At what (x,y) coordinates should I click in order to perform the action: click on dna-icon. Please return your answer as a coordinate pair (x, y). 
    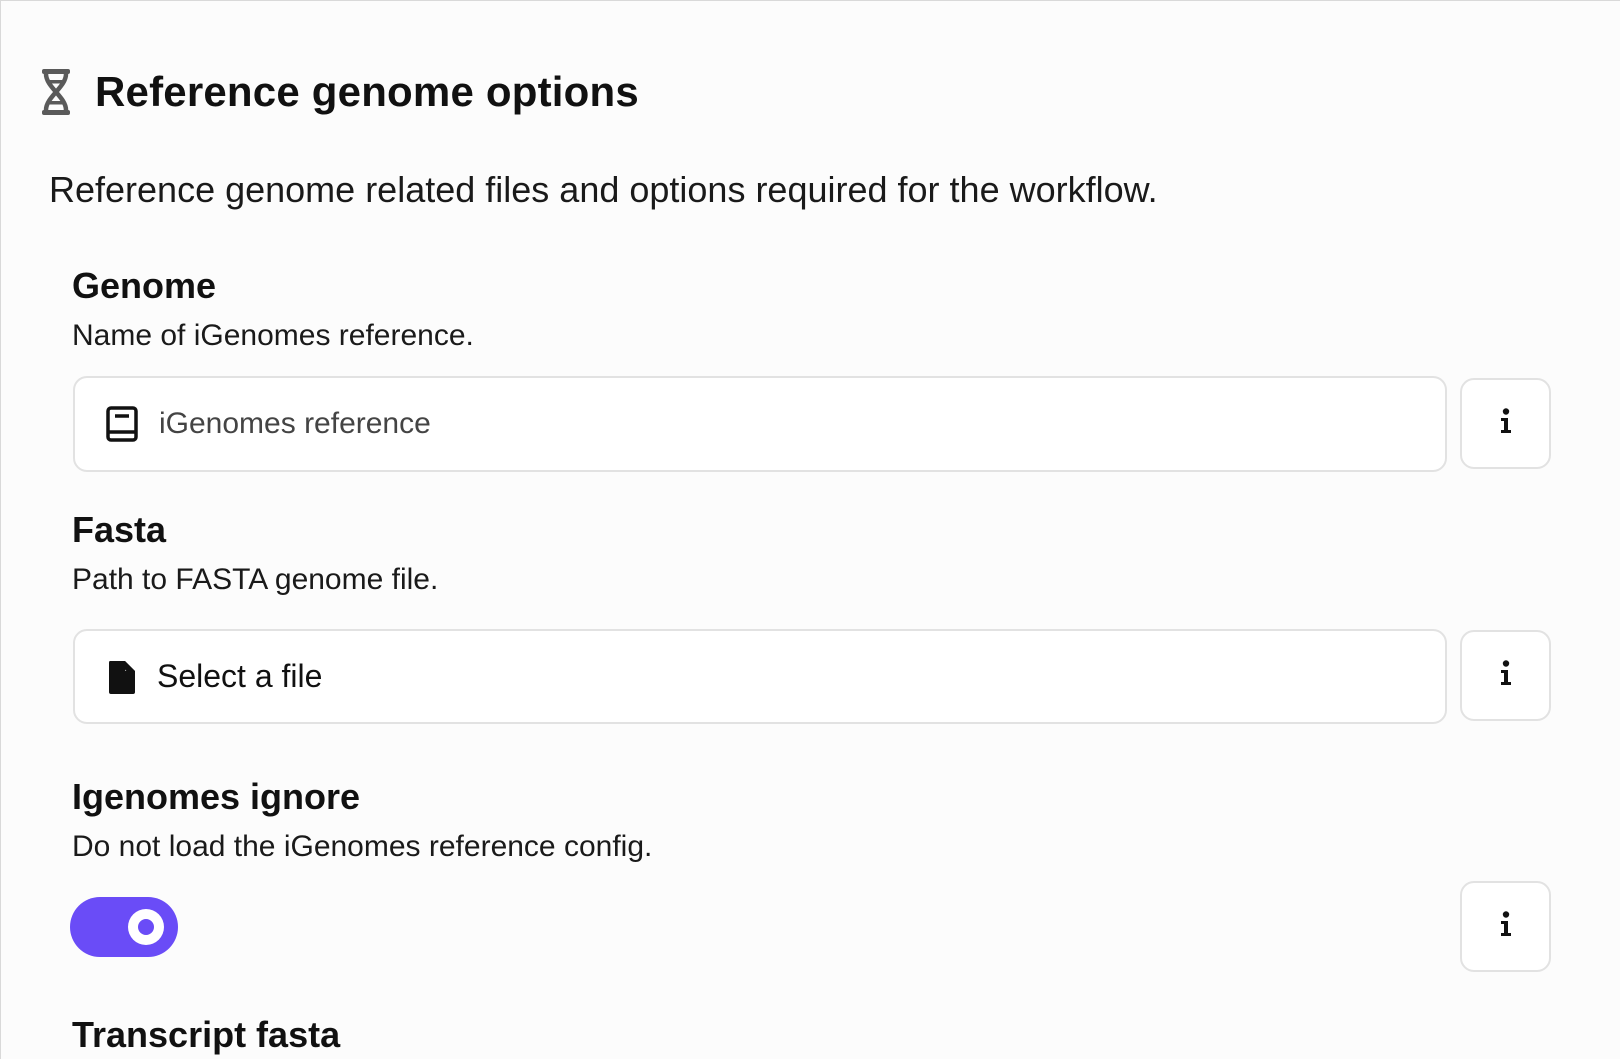
    Looking at the image, I should click on (56, 92).